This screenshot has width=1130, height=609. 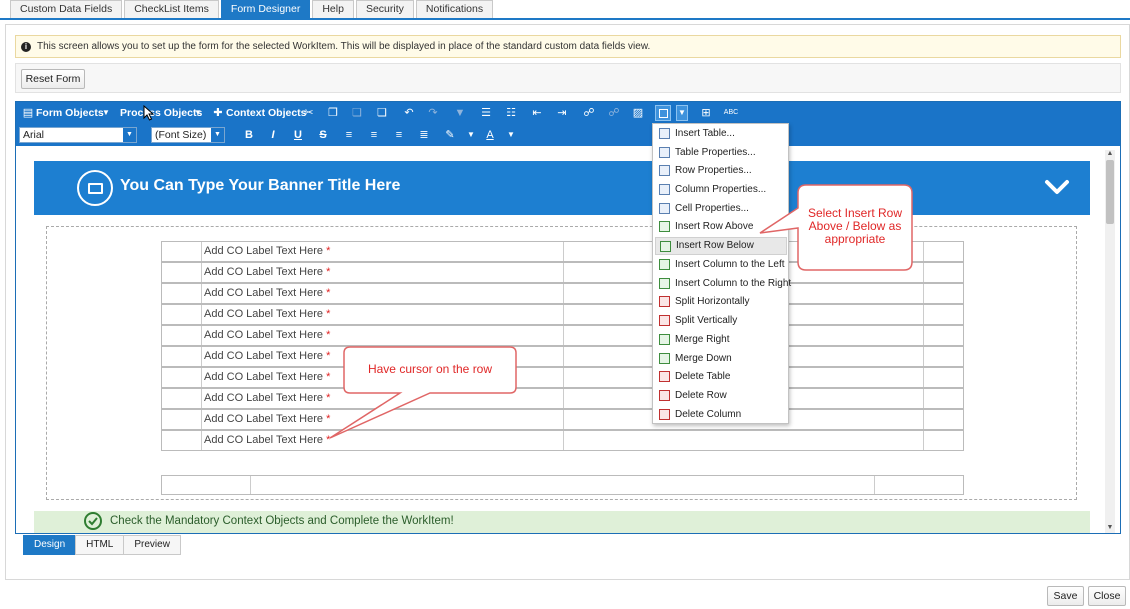 What do you see at coordinates (450, 135) in the screenshot?
I see `highlight-color-icon: ✎` at bounding box center [450, 135].